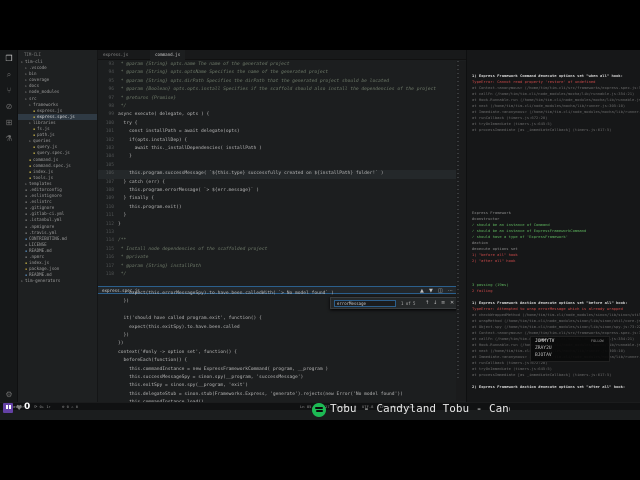 The height and width of the screenshot is (480, 640). What do you see at coordinates (282, 157) in the screenshot?
I see `code-line: 104 }` at bounding box center [282, 157].